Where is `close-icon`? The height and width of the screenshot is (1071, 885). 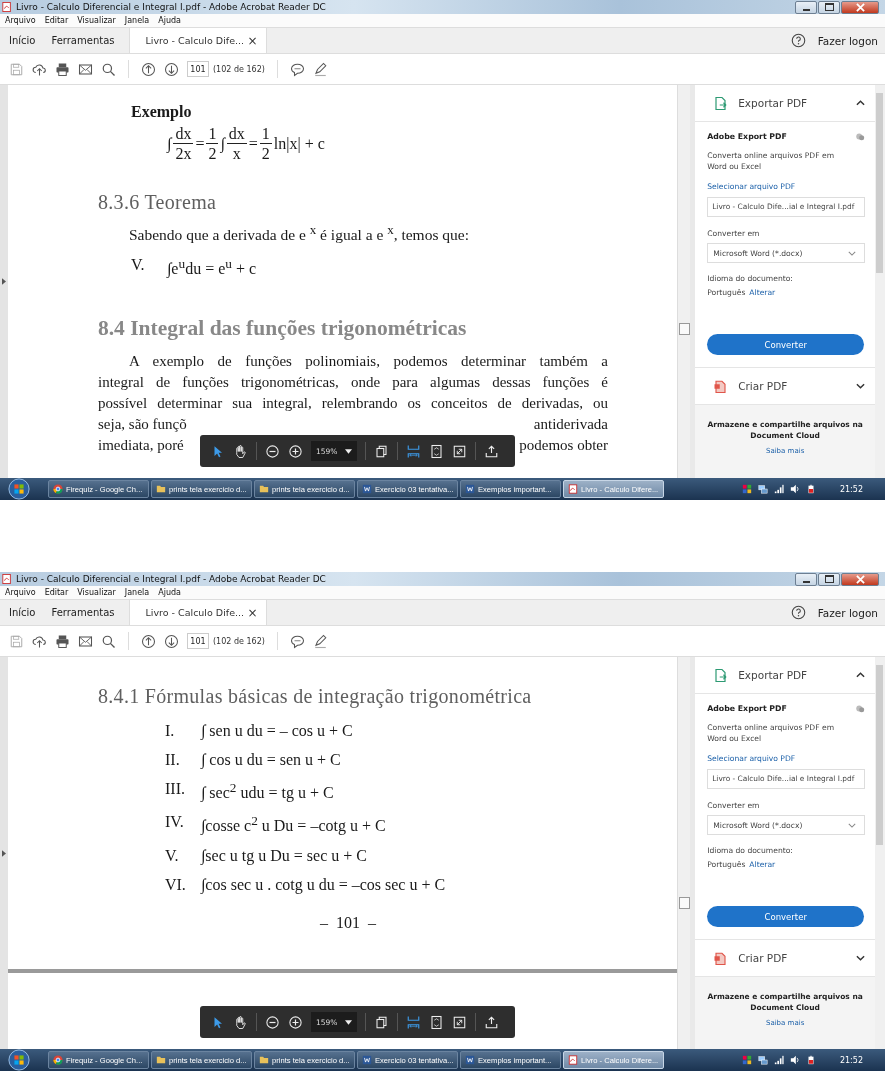 close-icon is located at coordinates (860, 579).